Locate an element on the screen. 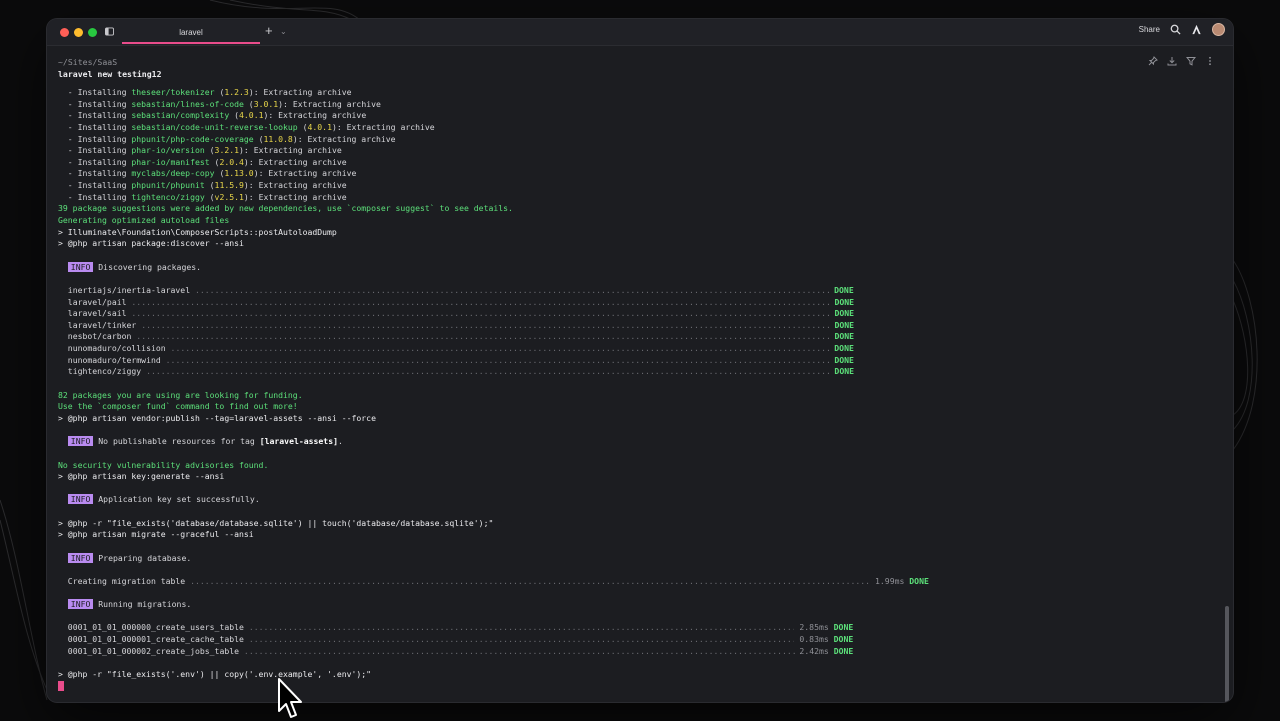  sidebar-toggle-icon is located at coordinates (109, 31).